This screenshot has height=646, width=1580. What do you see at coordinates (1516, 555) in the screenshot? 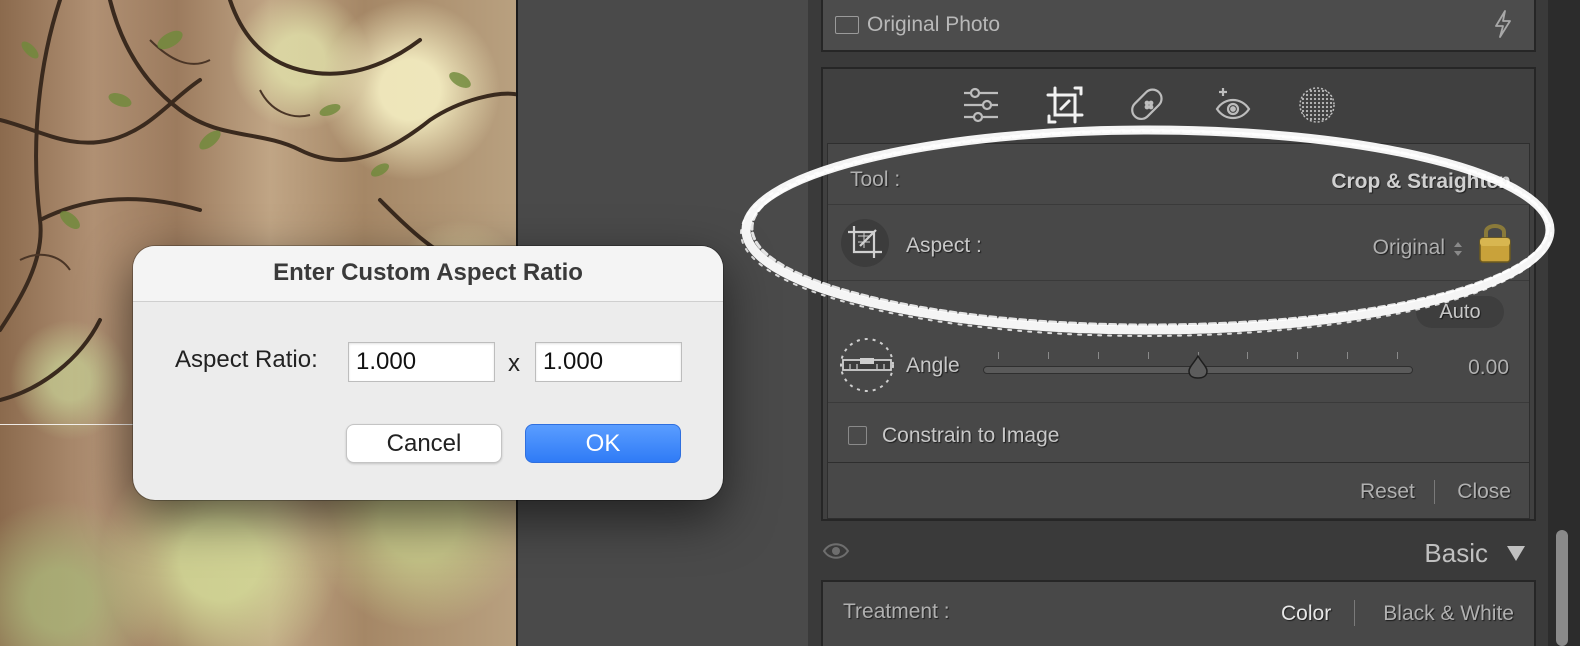
I see `collapse-triangle-icon` at bounding box center [1516, 555].